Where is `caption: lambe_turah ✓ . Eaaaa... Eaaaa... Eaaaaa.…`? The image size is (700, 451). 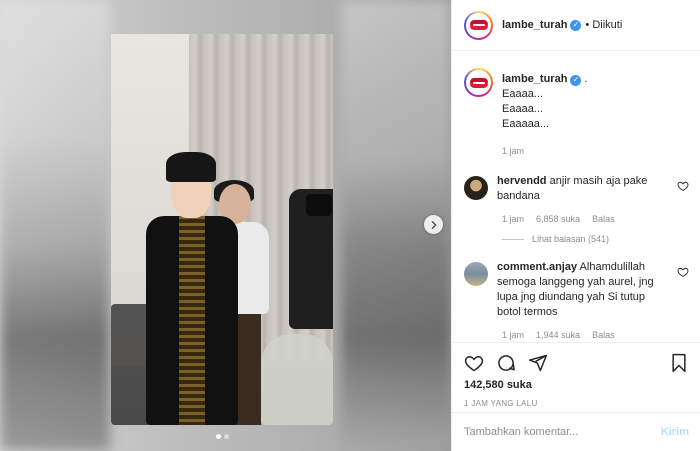 caption: lambe_turah ✓ . Eaaaa... Eaaaa... Eaaaaa.… is located at coordinates (576, 104).